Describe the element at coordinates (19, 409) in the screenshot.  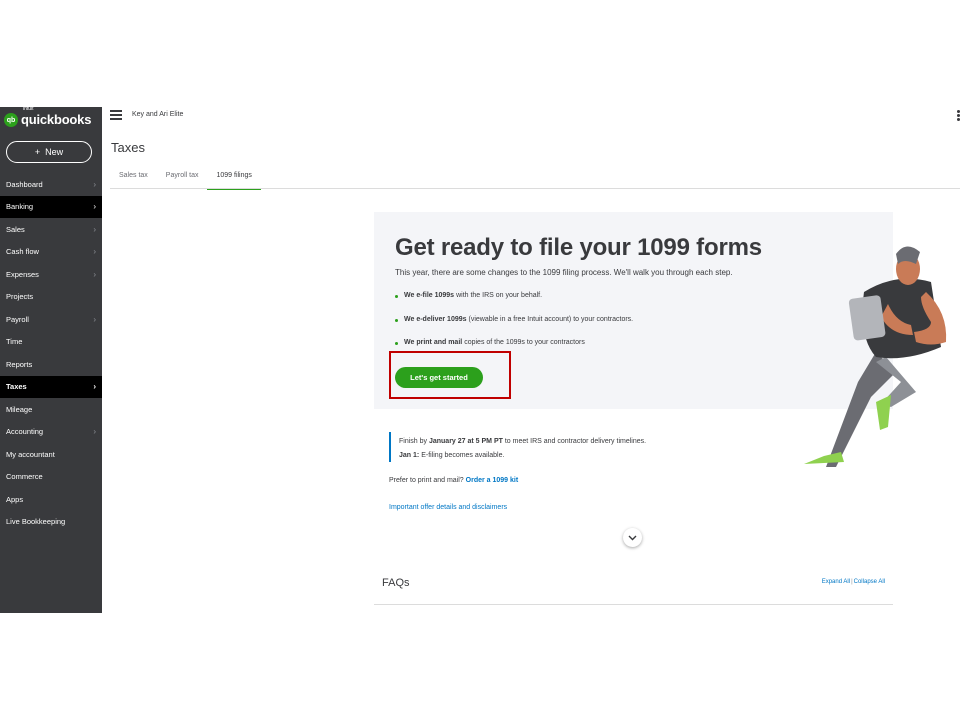
I see `sidebar-item-label: Mileage` at that location.